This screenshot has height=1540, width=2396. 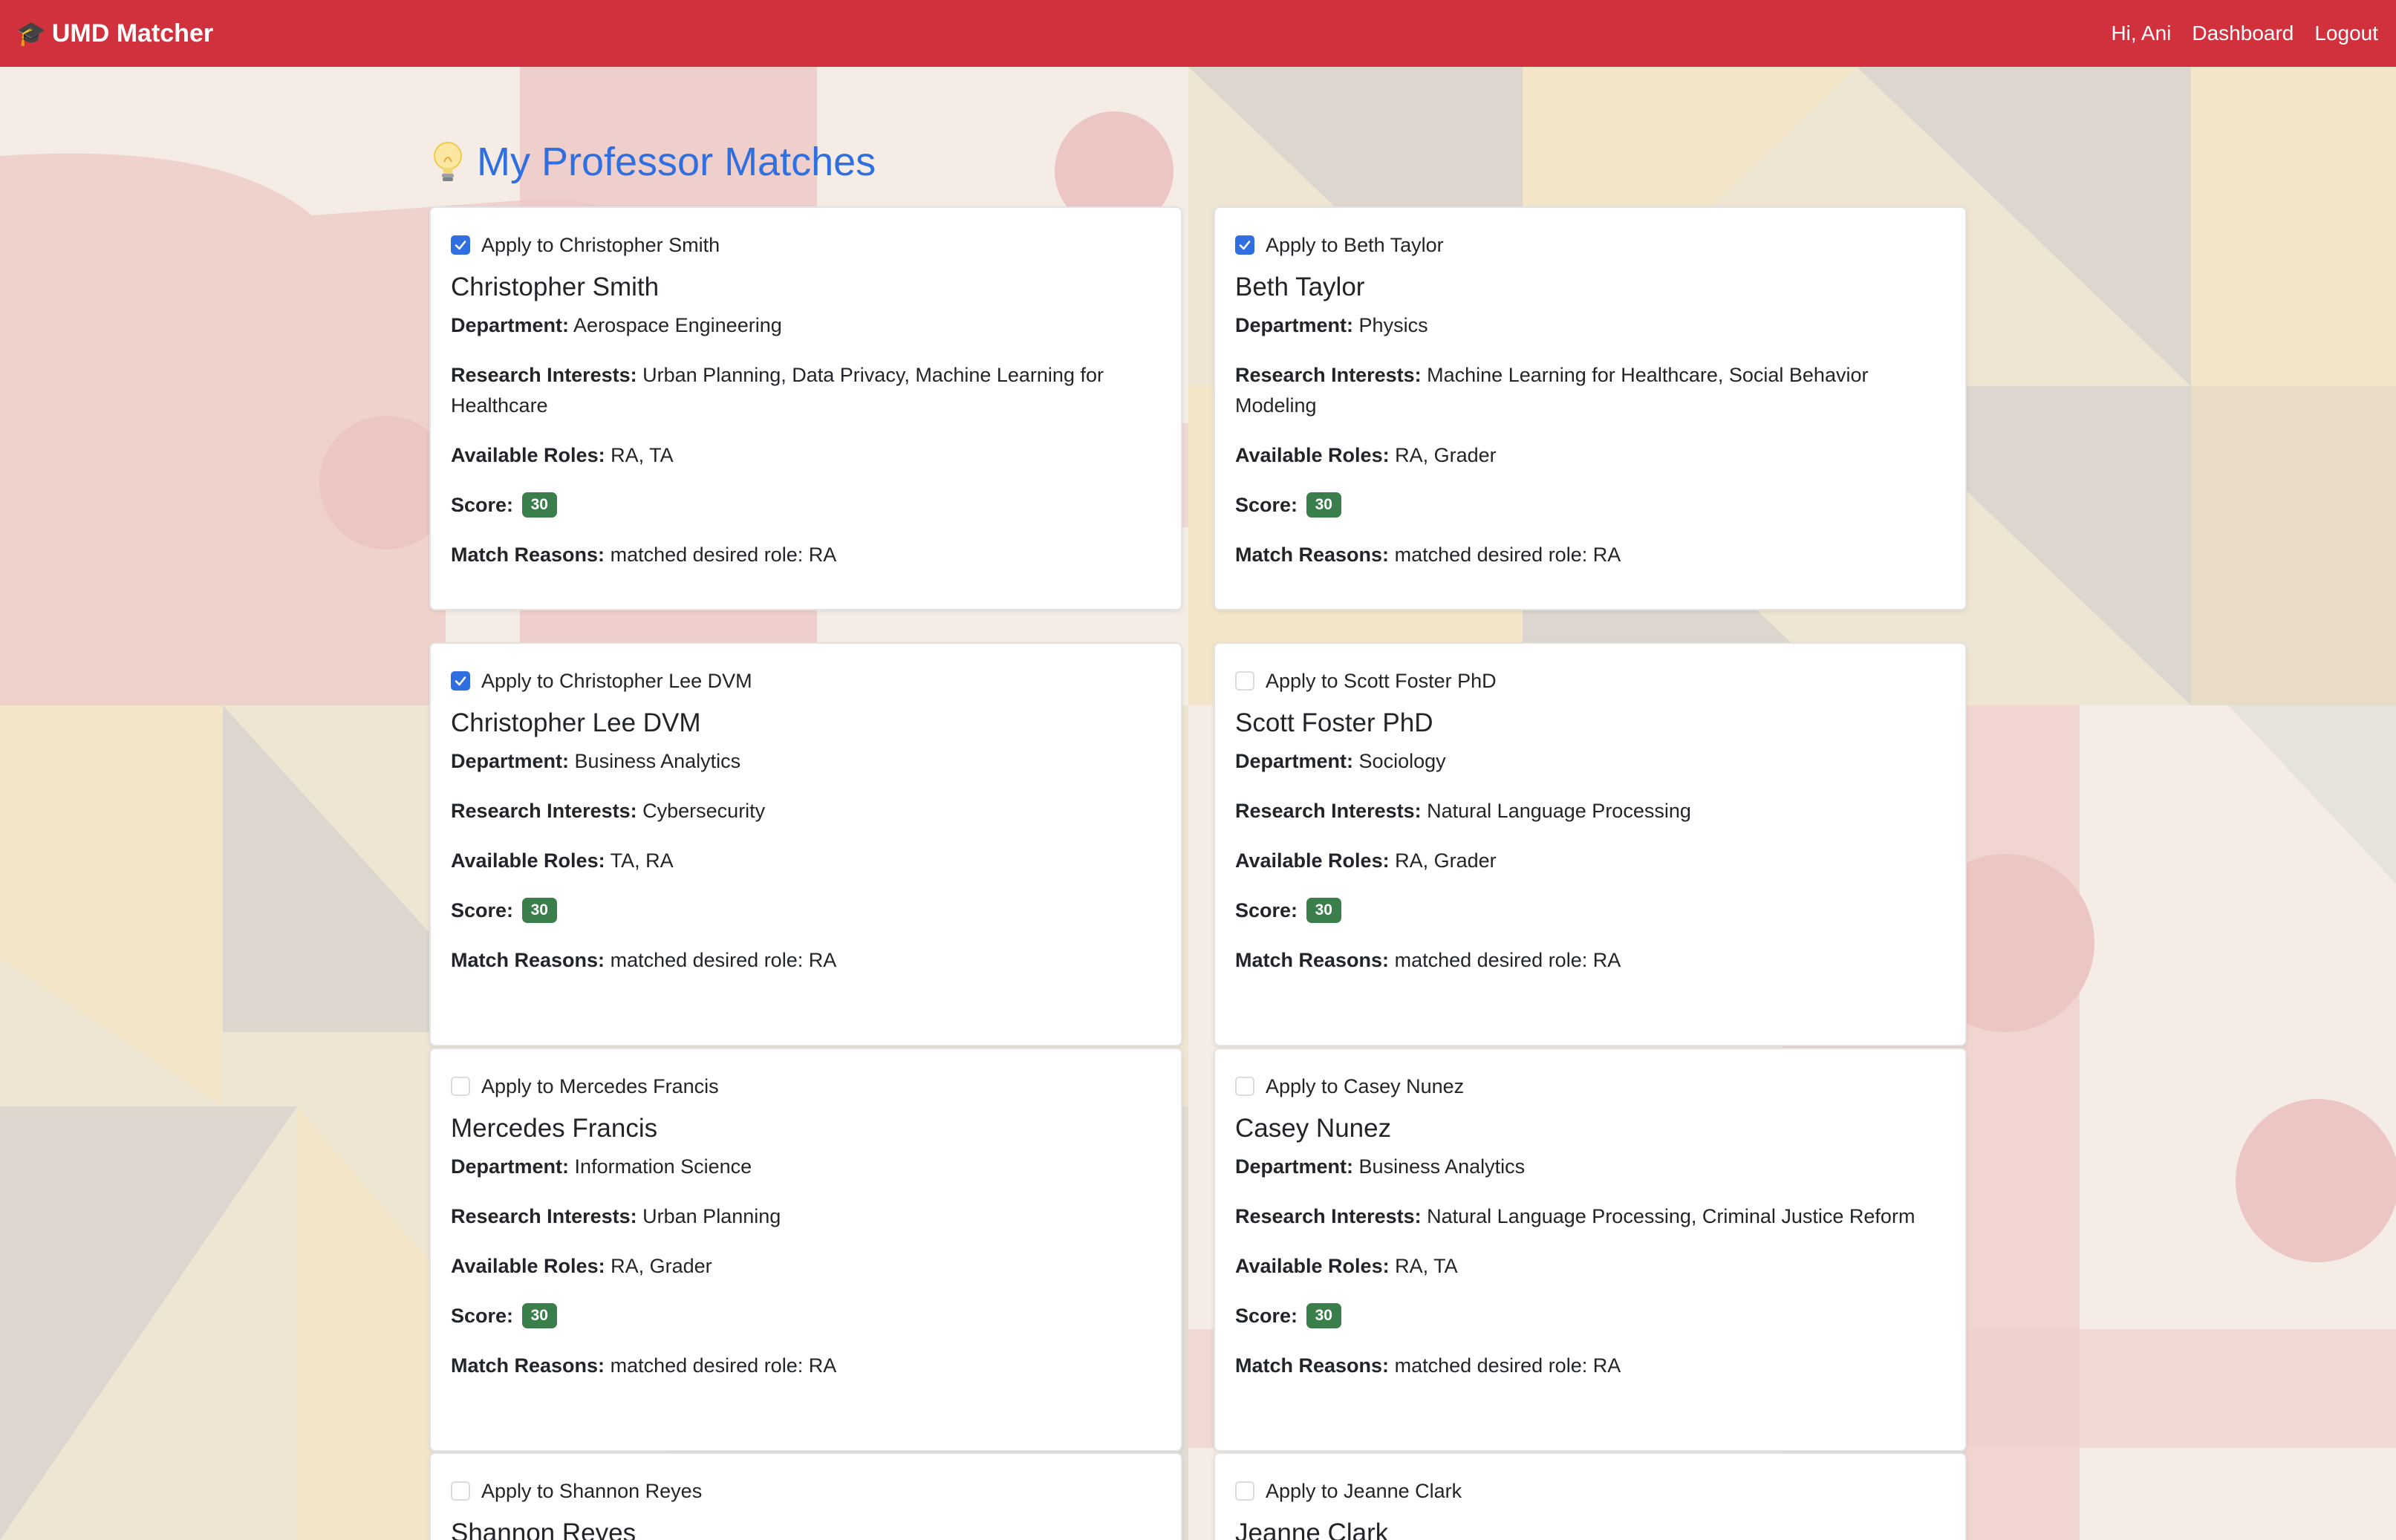 What do you see at coordinates (806, 245) in the screenshot?
I see `apply-checkbox-row: Apply to Christopher Smith` at bounding box center [806, 245].